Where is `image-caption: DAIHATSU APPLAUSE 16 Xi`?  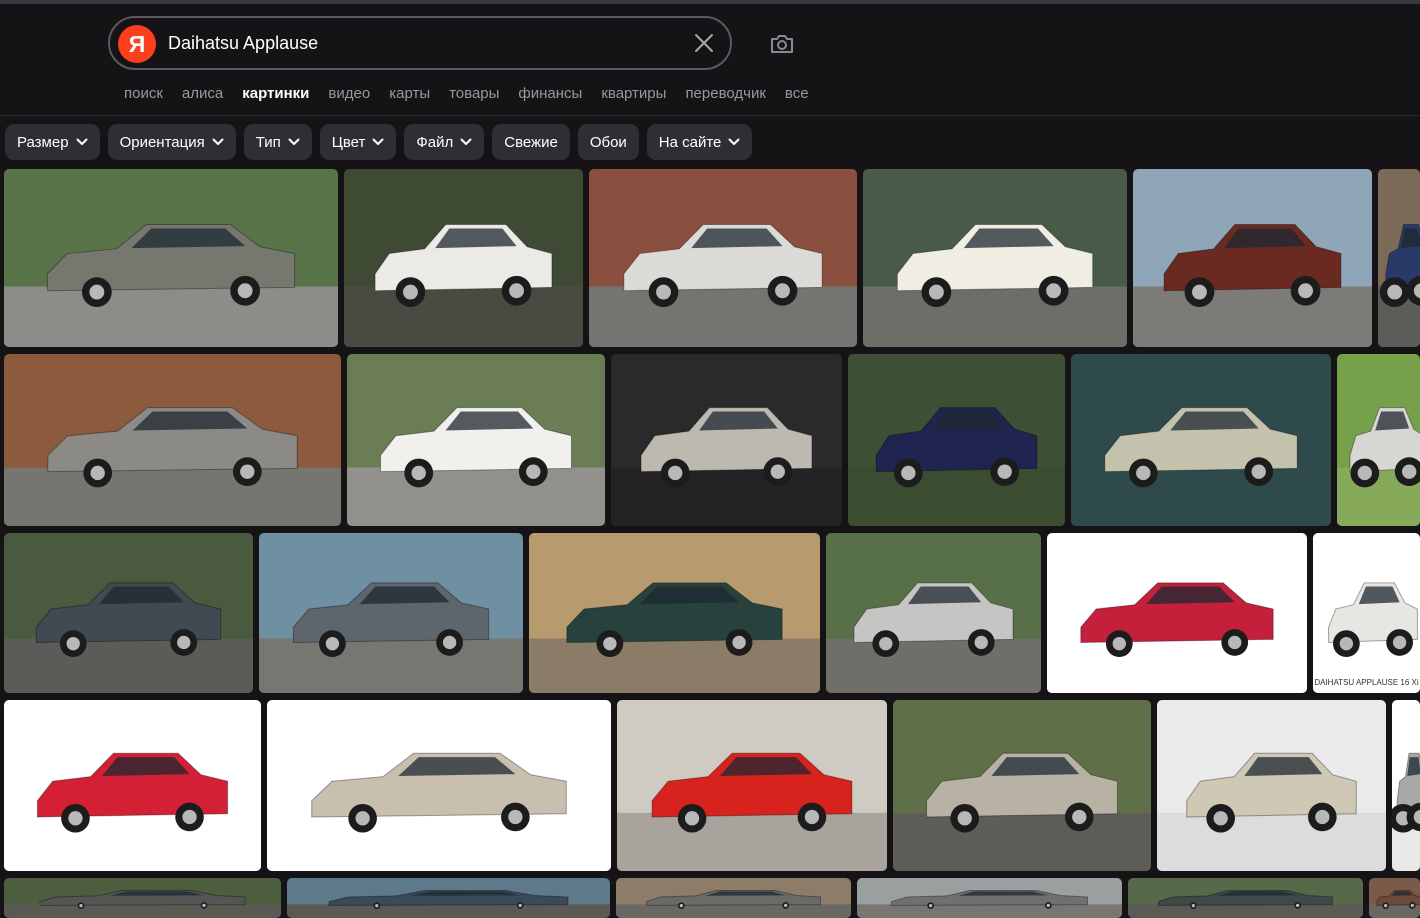
image-caption: DAIHATSU APPLAUSE 16 Xi is located at coordinates (1366, 682).